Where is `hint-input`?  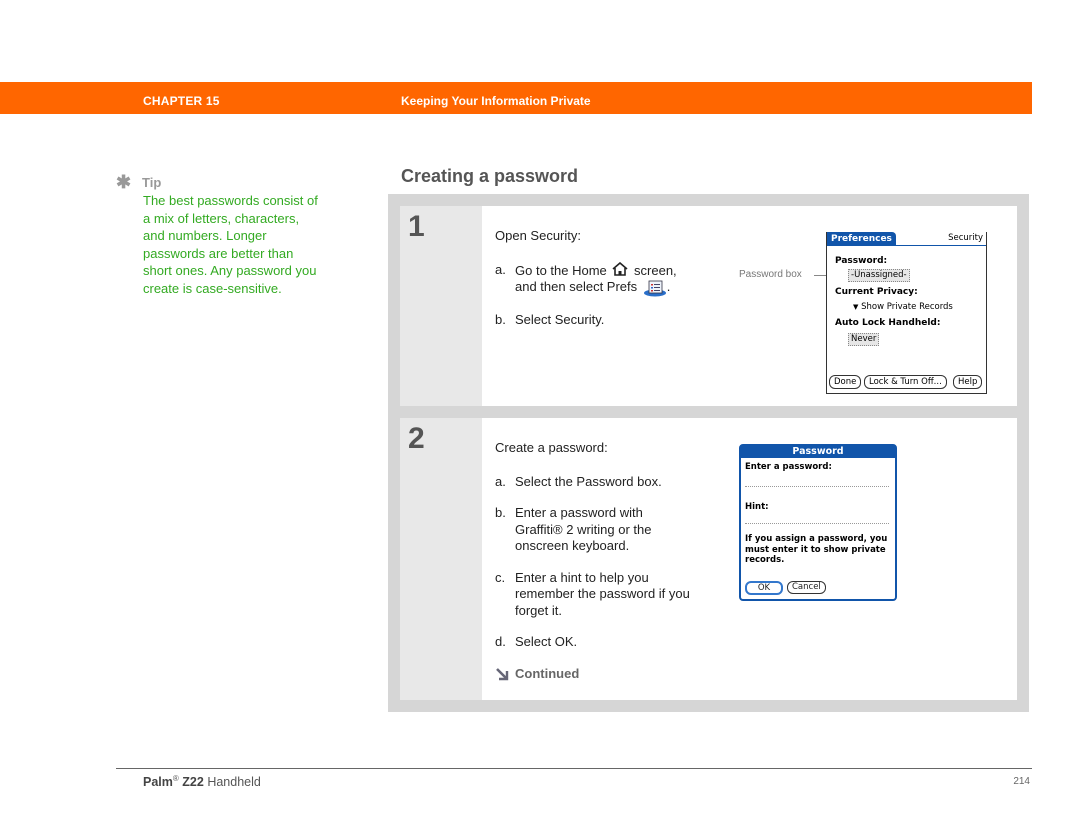
hint-input is located at coordinates (817, 523).